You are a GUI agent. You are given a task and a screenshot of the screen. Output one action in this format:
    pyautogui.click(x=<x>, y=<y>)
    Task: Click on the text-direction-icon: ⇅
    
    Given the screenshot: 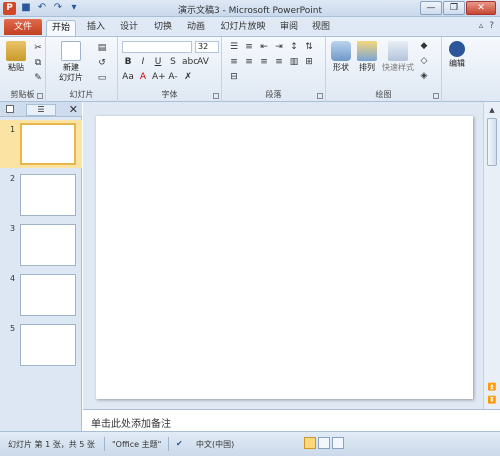 What is the action you would take?
    pyautogui.click(x=309, y=47)
    